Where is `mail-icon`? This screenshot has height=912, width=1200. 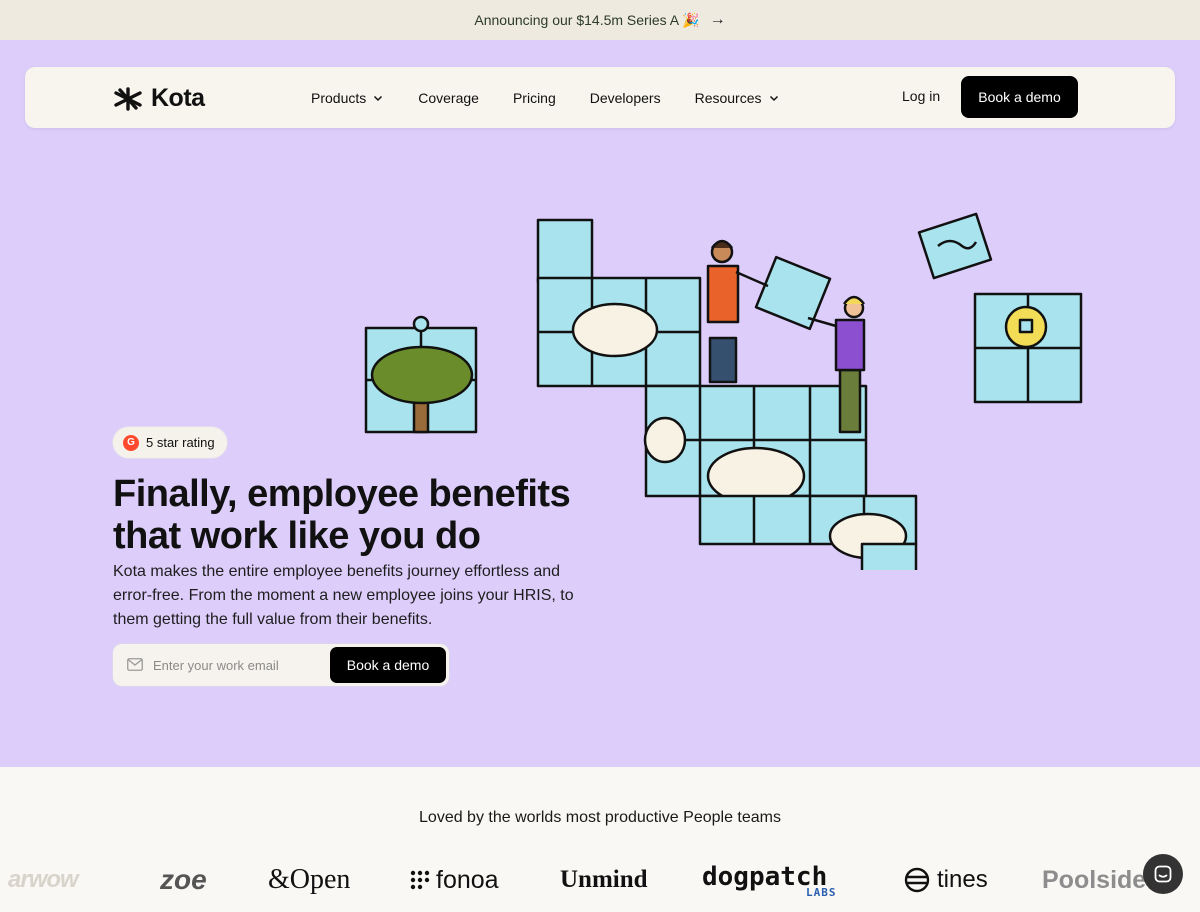 mail-icon is located at coordinates (135, 664).